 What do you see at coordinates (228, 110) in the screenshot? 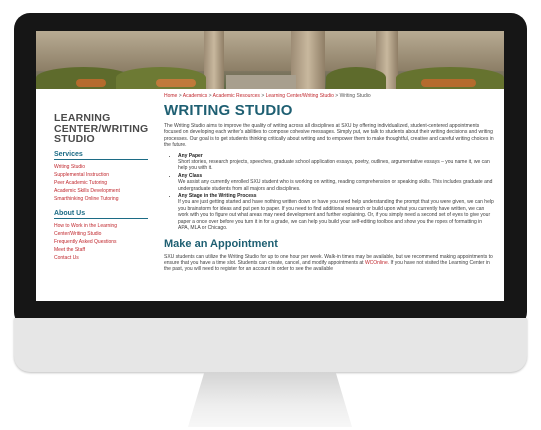
I see `page-title: WRITING STUDIO` at bounding box center [228, 110].